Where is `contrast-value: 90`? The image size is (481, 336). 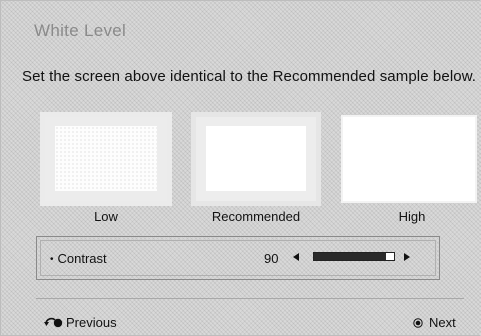
contrast-value: 90 is located at coordinates (271, 258).